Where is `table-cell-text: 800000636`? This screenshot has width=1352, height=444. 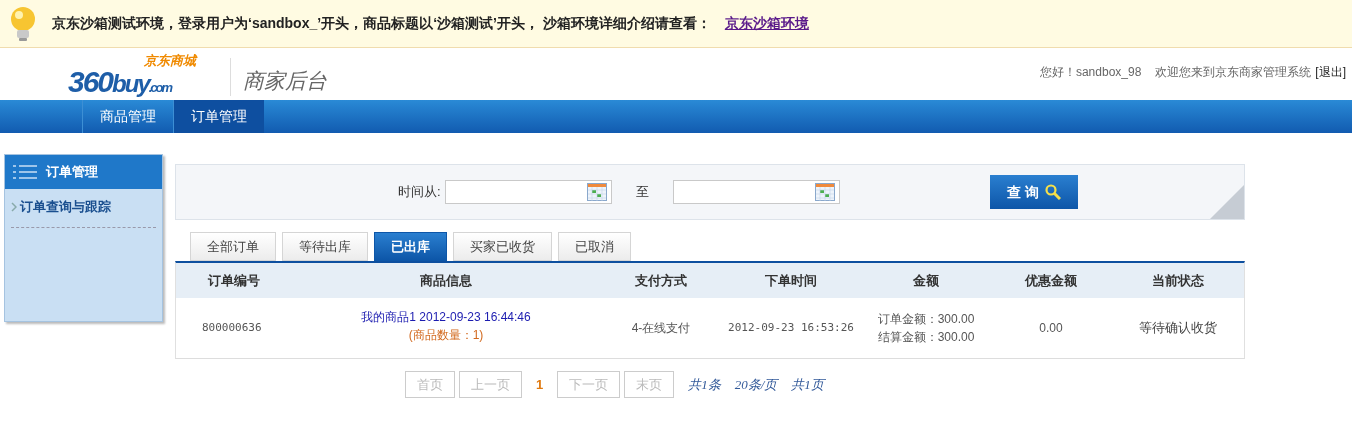
table-cell-text: 800000636 is located at coordinates (231, 327).